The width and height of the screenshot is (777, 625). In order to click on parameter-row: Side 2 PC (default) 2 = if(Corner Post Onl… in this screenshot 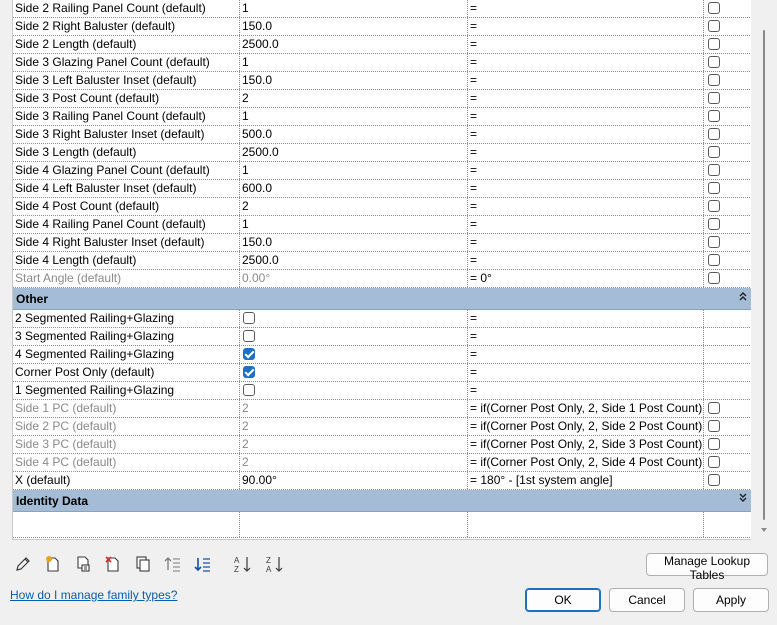, I will do `click(382, 427)`.